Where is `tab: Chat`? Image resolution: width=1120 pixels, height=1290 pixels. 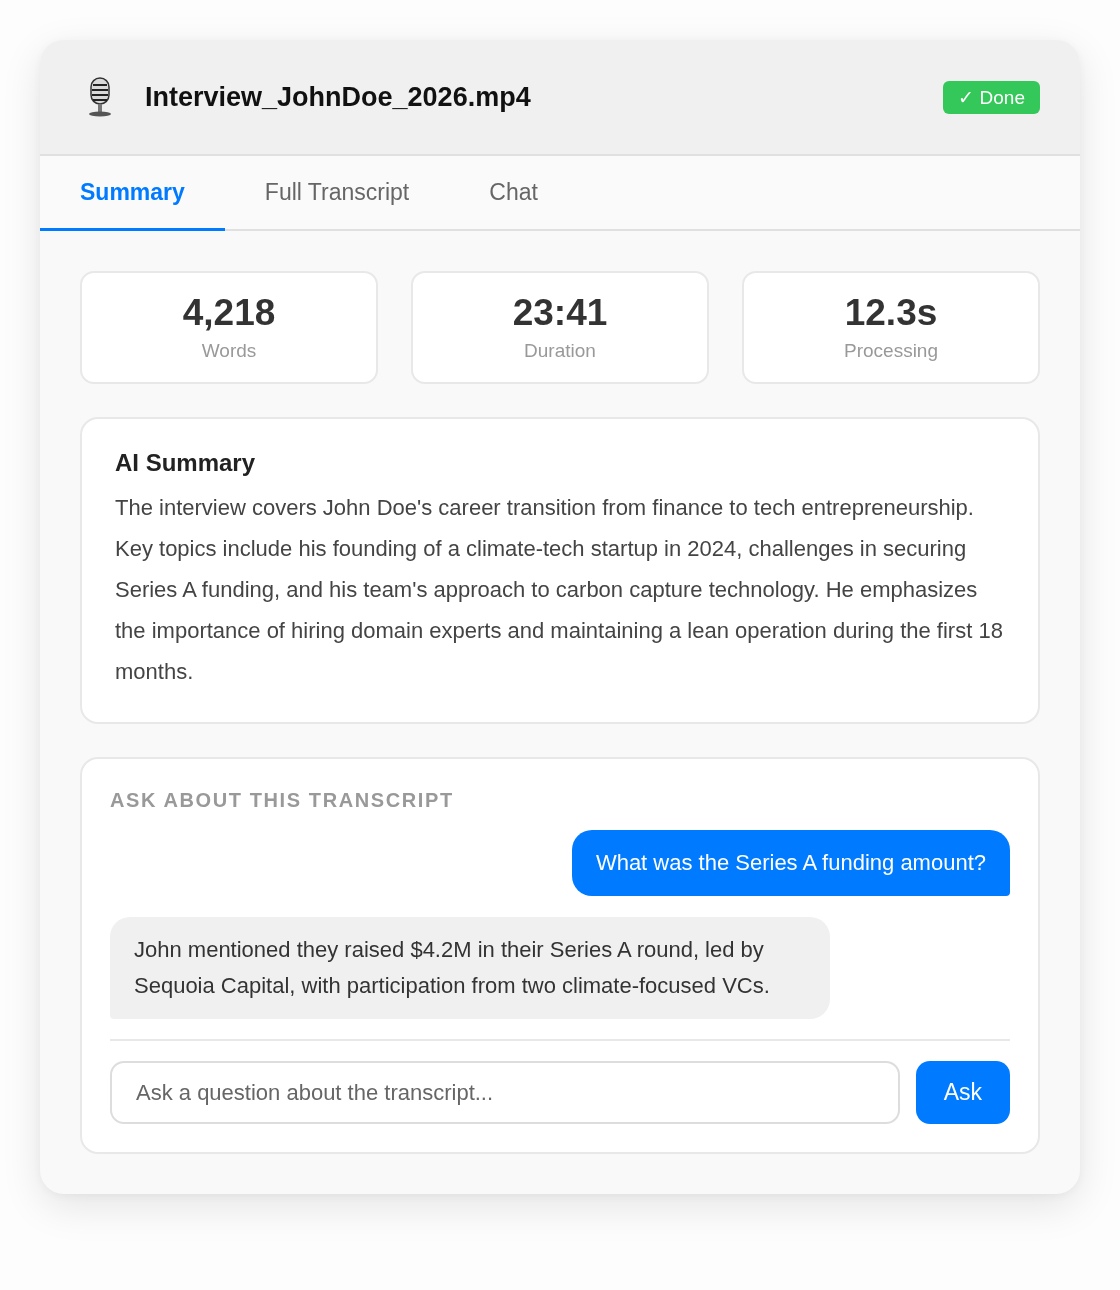
tab: Chat is located at coordinates (513, 193).